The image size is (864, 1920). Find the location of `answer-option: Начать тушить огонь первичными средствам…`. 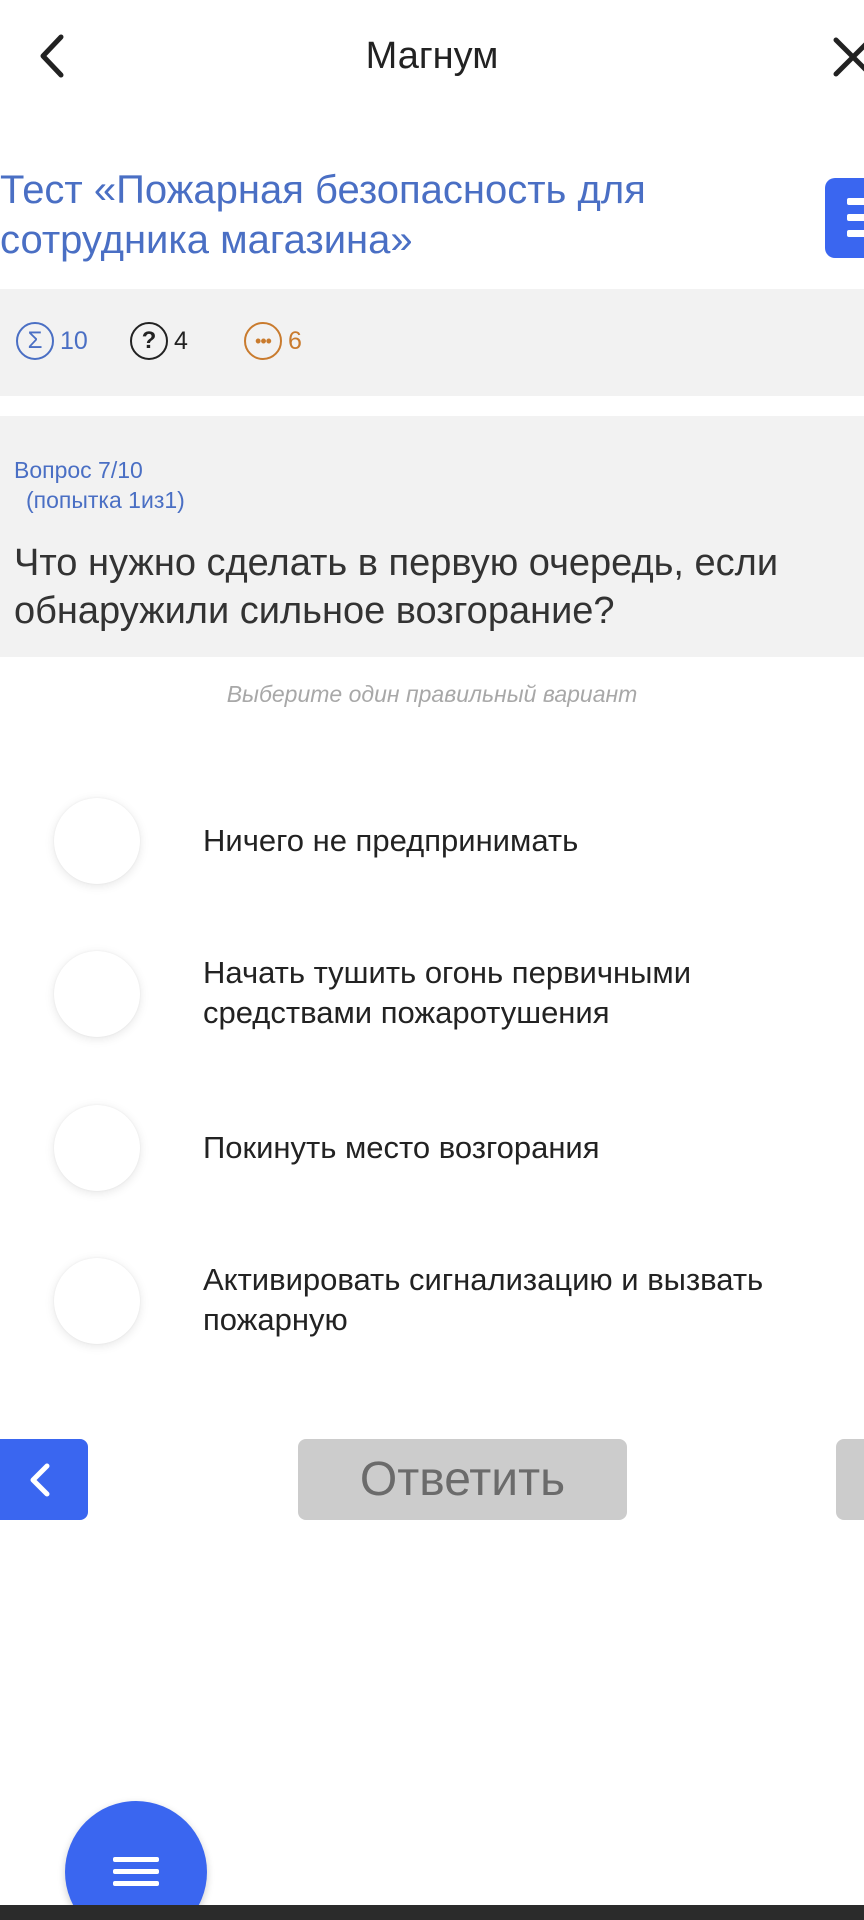

answer-option: Начать тушить огонь первичными средствам… is located at coordinates (432, 993).